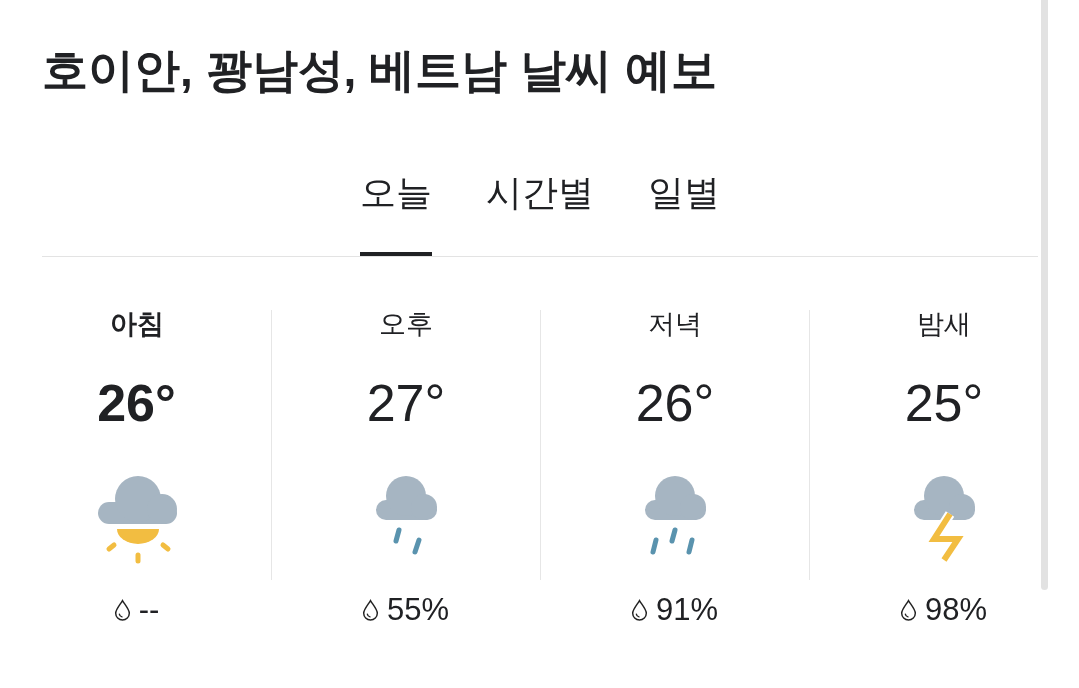 The height and width of the screenshot is (688, 1079). What do you see at coordinates (1044, 295) in the screenshot?
I see `scrollbar` at bounding box center [1044, 295].